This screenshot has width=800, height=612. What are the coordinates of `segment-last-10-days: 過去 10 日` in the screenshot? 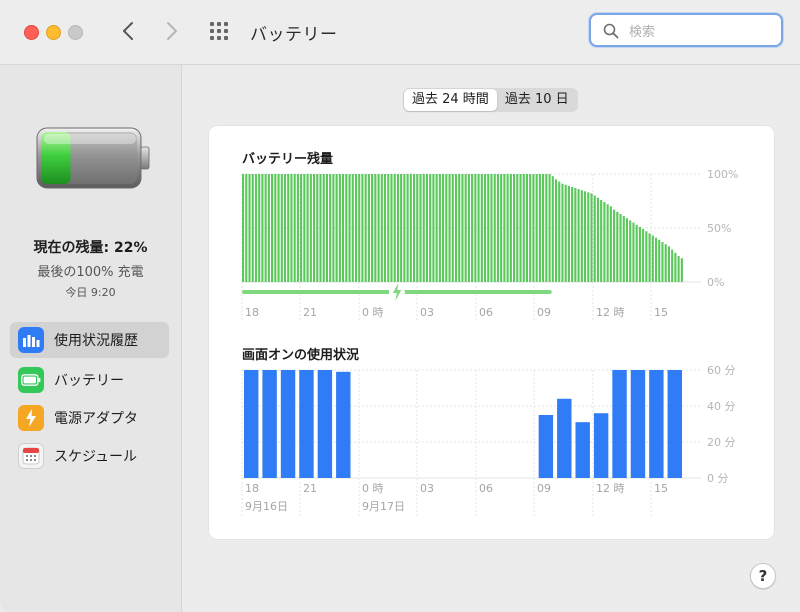 It's located at (537, 100).